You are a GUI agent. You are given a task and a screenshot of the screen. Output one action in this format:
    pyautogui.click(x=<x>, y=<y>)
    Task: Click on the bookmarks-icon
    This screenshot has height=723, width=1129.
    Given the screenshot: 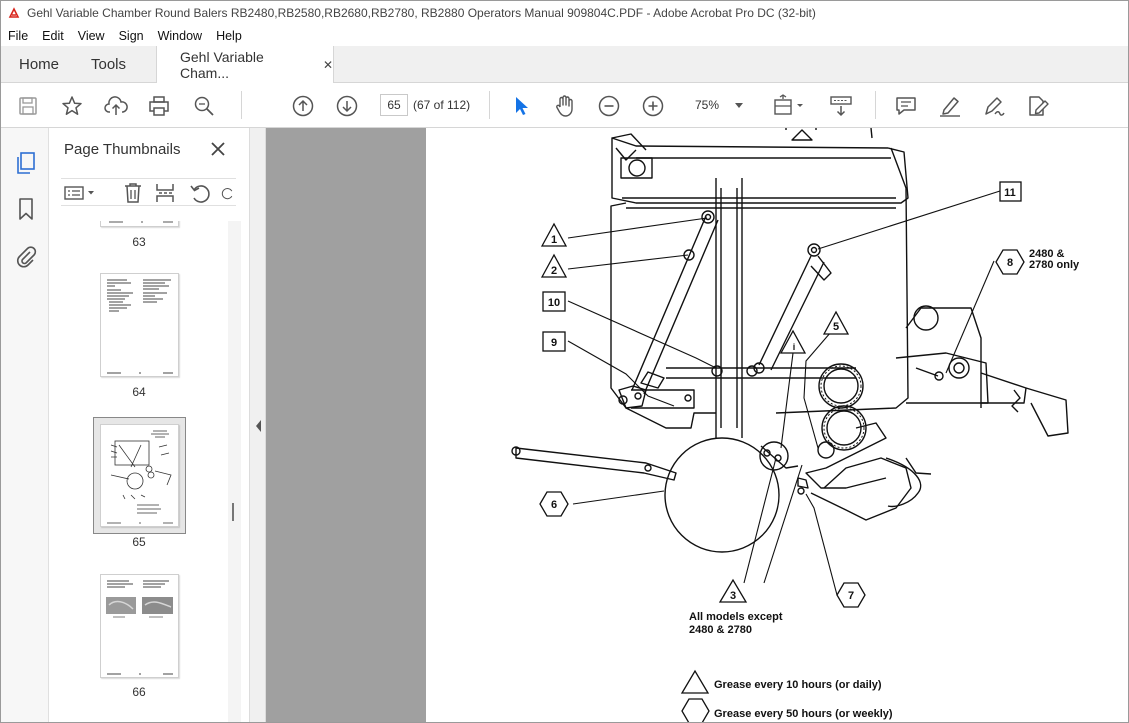 What is the action you would take?
    pyautogui.click(x=26, y=209)
    